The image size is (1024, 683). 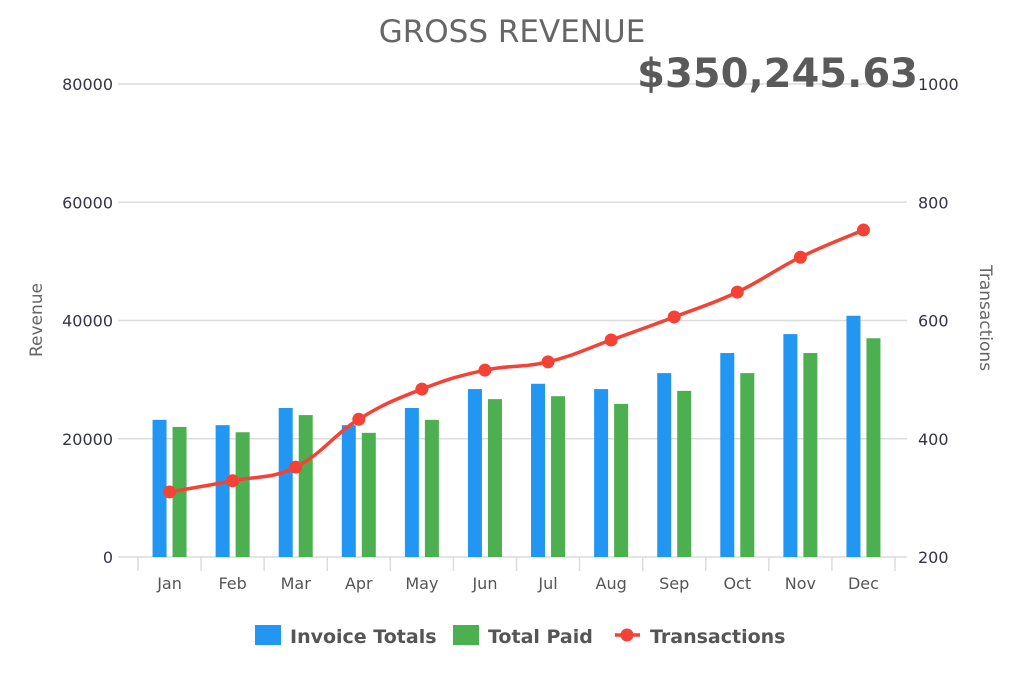 What do you see at coordinates (87, 84) in the screenshot?
I see `y-tick-label: 80000` at bounding box center [87, 84].